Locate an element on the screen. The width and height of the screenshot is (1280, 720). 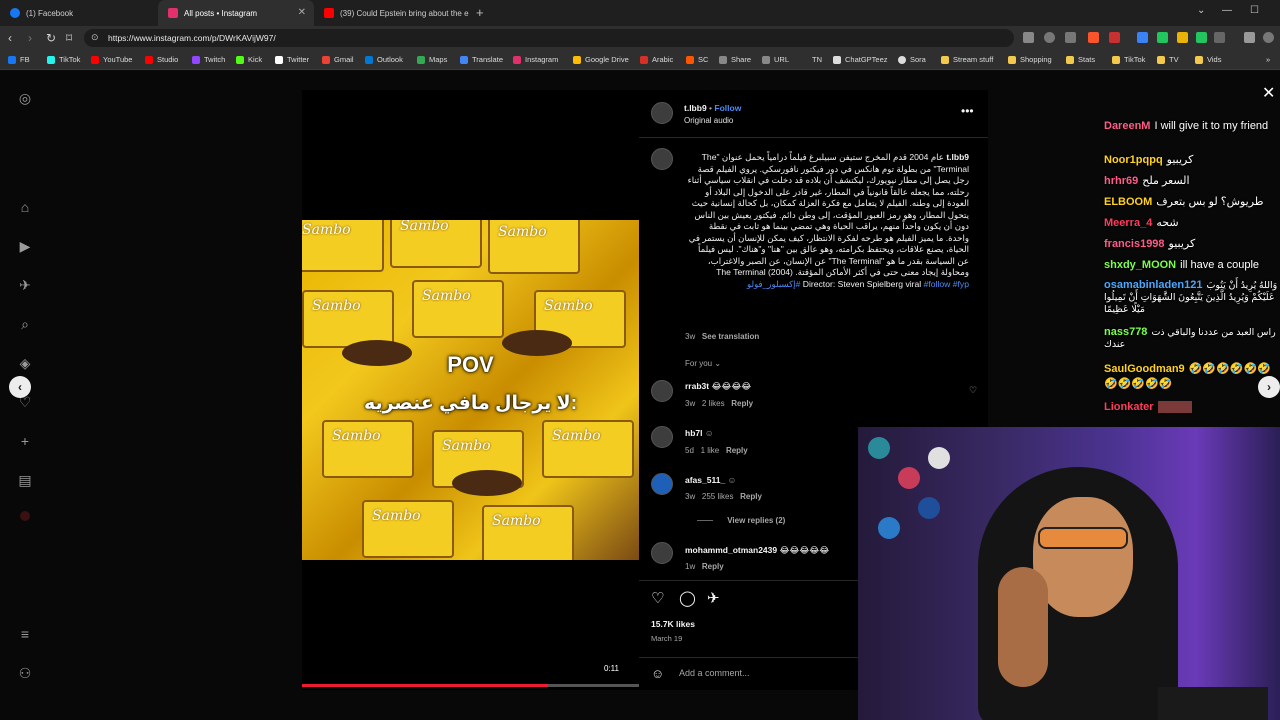
bookmarks-overflow-icon: » is located at coordinates (1268, 59).